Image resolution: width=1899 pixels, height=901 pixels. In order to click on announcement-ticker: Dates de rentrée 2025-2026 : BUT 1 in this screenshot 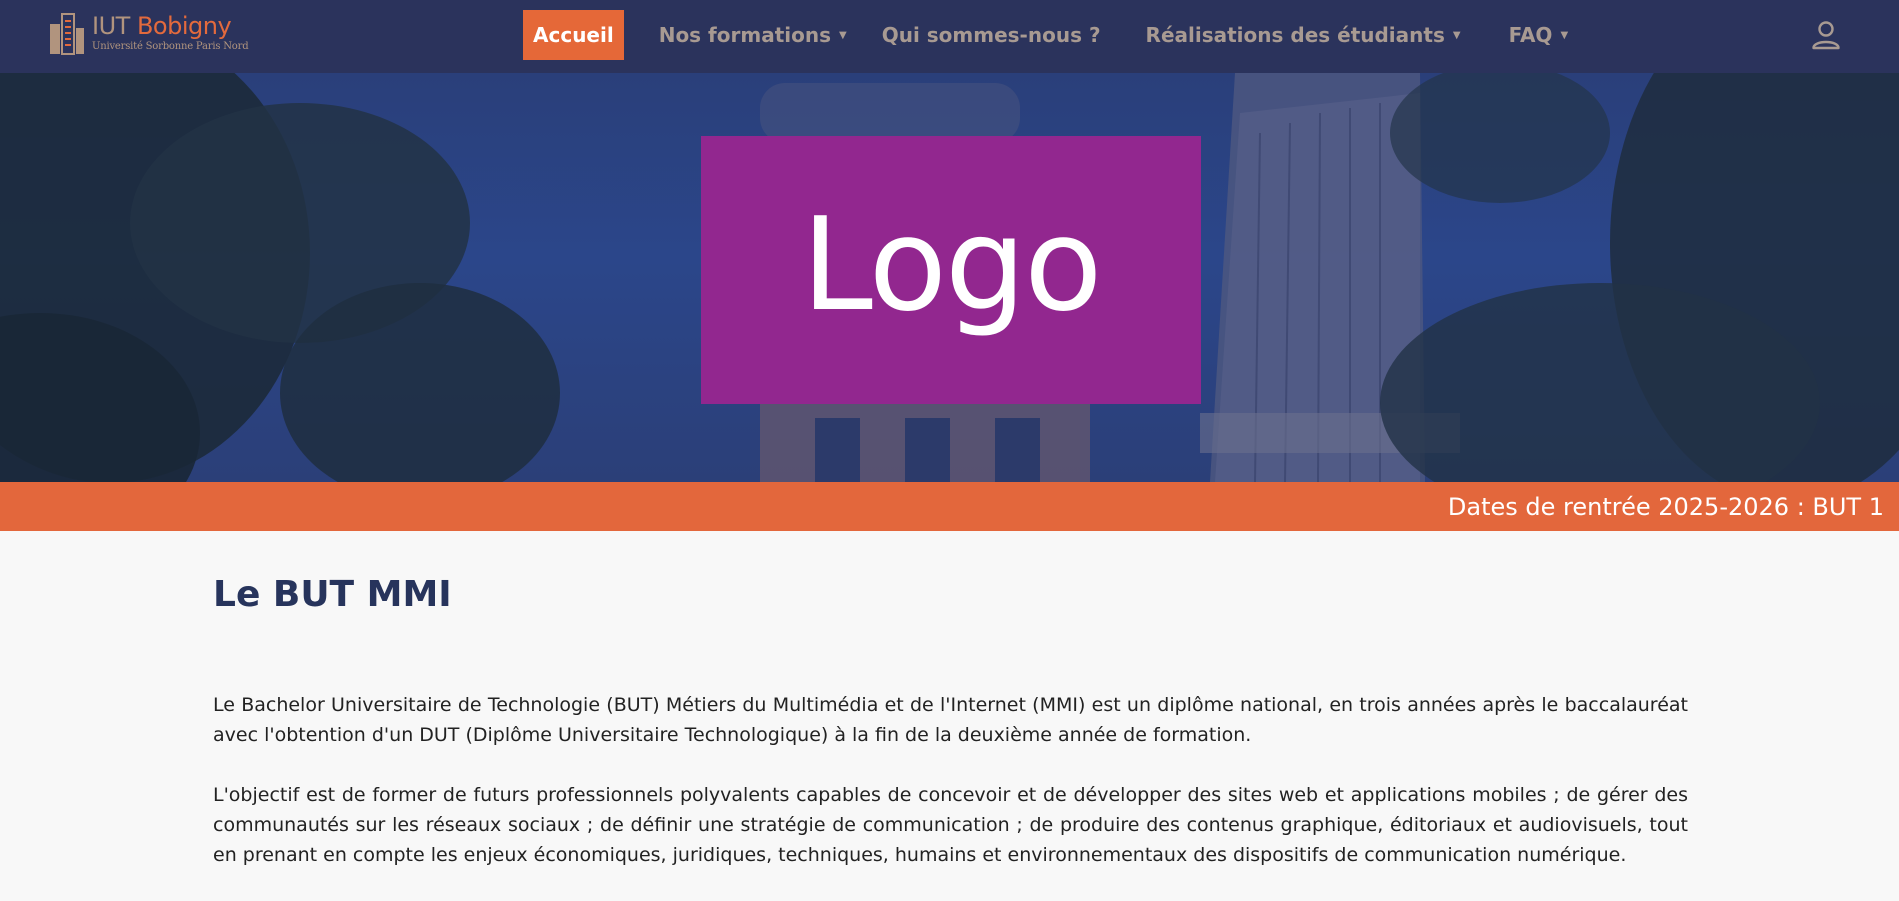, I will do `click(949, 506)`.